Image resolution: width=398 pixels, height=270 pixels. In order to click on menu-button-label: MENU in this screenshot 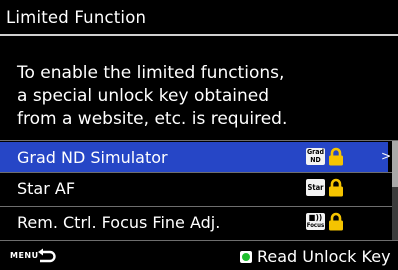, I will do `click(24, 255)`.